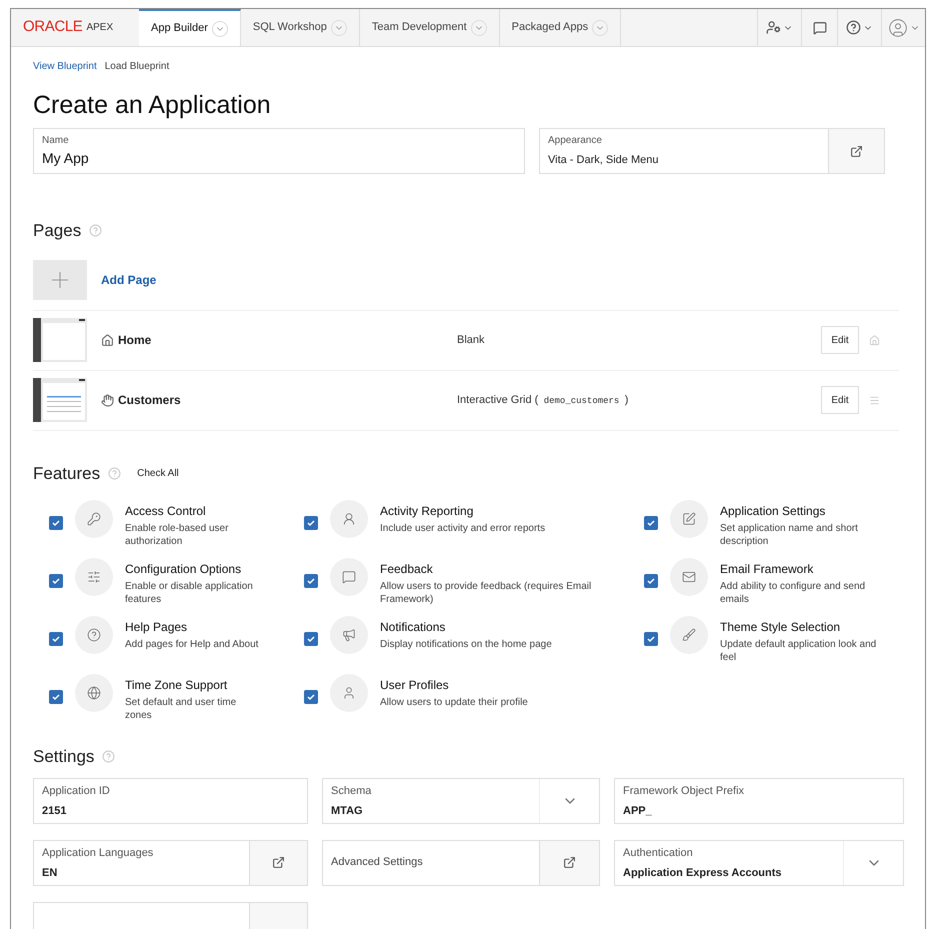 The height and width of the screenshot is (929, 936). I want to click on section-heading: Pages, so click(57, 231).